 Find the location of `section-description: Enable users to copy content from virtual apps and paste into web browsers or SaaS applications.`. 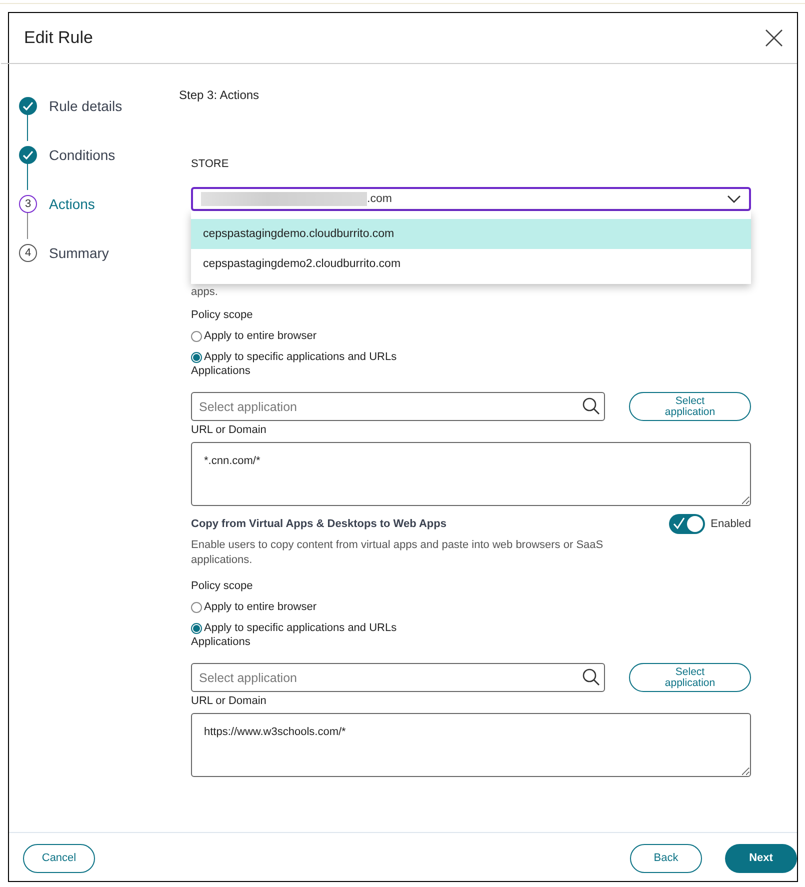

section-description: Enable users to copy content from virtual apps and paste into web browsers or SaaS applications. is located at coordinates (397, 553).